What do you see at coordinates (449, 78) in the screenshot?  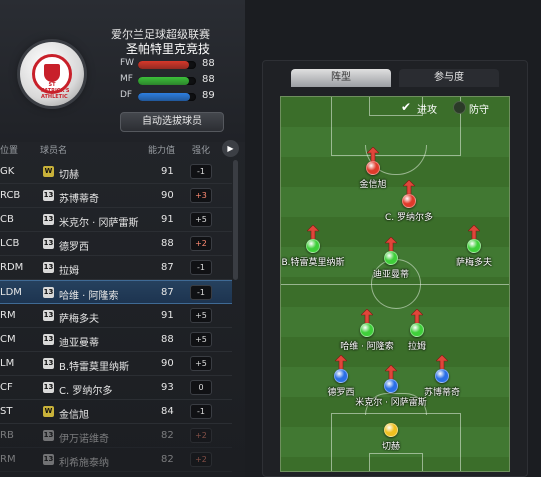 I see `tab-participation: 参与度` at bounding box center [449, 78].